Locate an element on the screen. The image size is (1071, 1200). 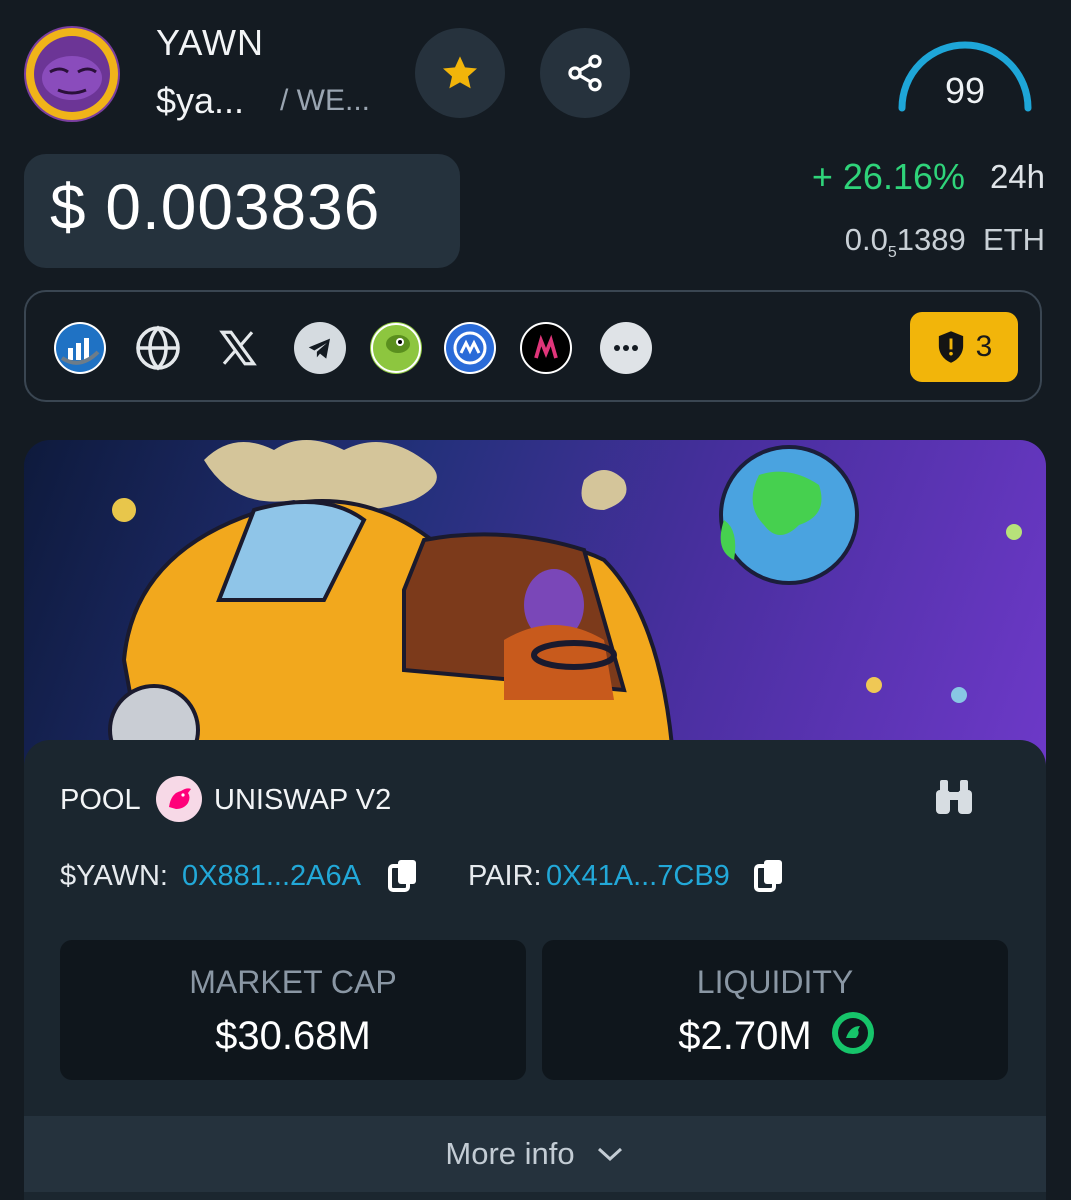
dextools-icon is located at coordinates (80, 348).